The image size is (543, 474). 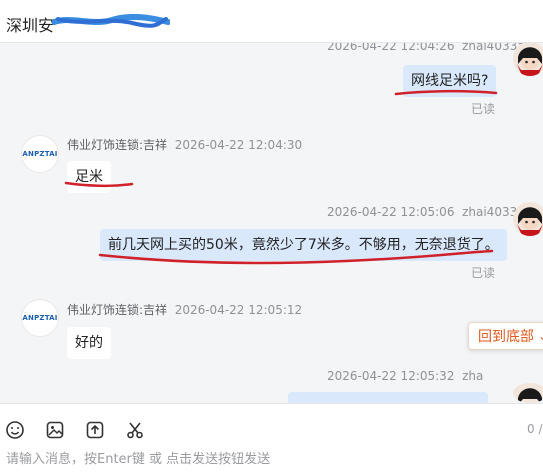 What do you see at coordinates (95, 430) in the screenshot?
I see `upload-icon` at bounding box center [95, 430].